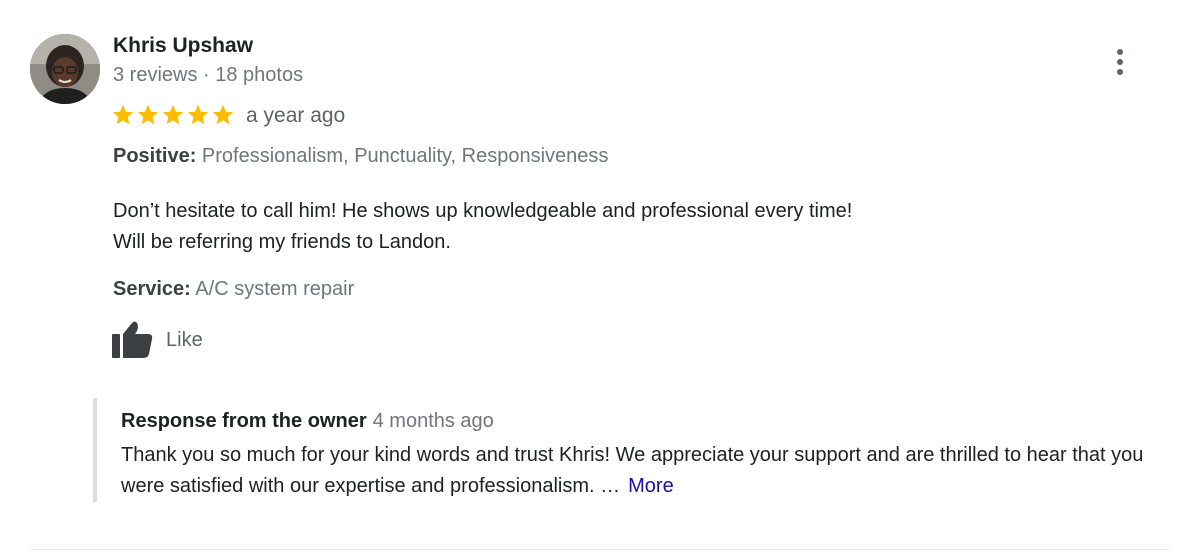 Image resolution: width=1200 pixels, height=552 pixels. Describe the element at coordinates (152, 289) in the screenshot. I see `service-key: Service:` at that location.